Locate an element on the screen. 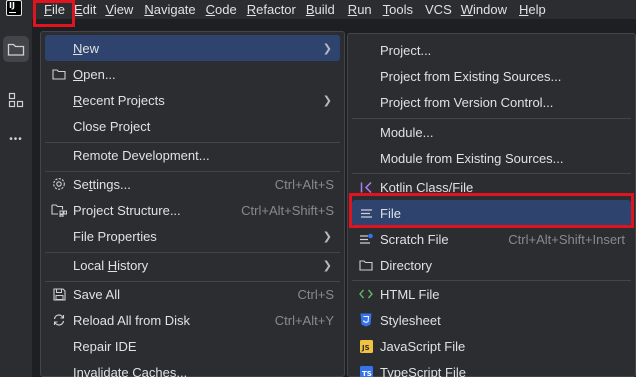  highlight-new-file-item is located at coordinates (491, 210).